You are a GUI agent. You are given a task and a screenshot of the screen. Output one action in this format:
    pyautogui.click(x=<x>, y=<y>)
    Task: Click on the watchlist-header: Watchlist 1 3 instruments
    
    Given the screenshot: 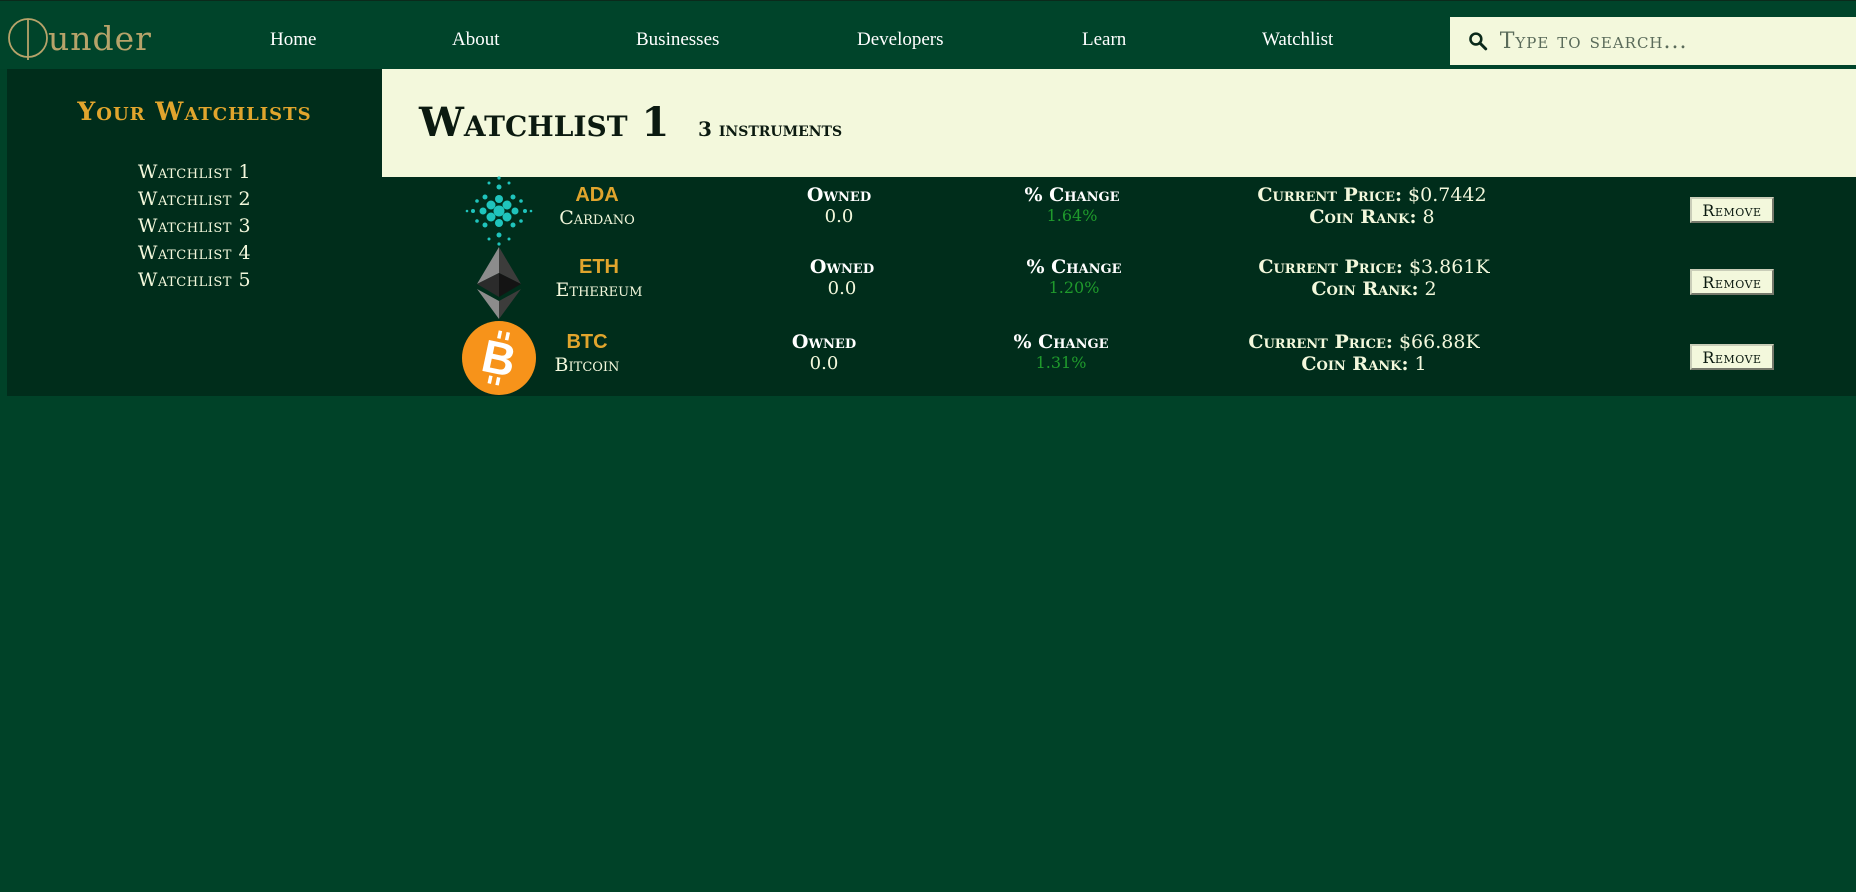 What is the action you would take?
    pyautogui.click(x=1119, y=123)
    